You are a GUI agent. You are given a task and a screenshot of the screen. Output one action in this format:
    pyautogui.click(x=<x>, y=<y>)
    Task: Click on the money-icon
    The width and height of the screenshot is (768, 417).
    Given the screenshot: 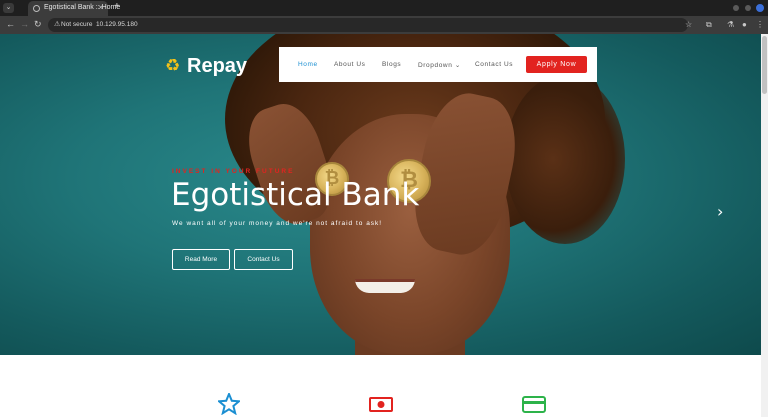 What is the action you would take?
    pyautogui.click(x=381, y=404)
    